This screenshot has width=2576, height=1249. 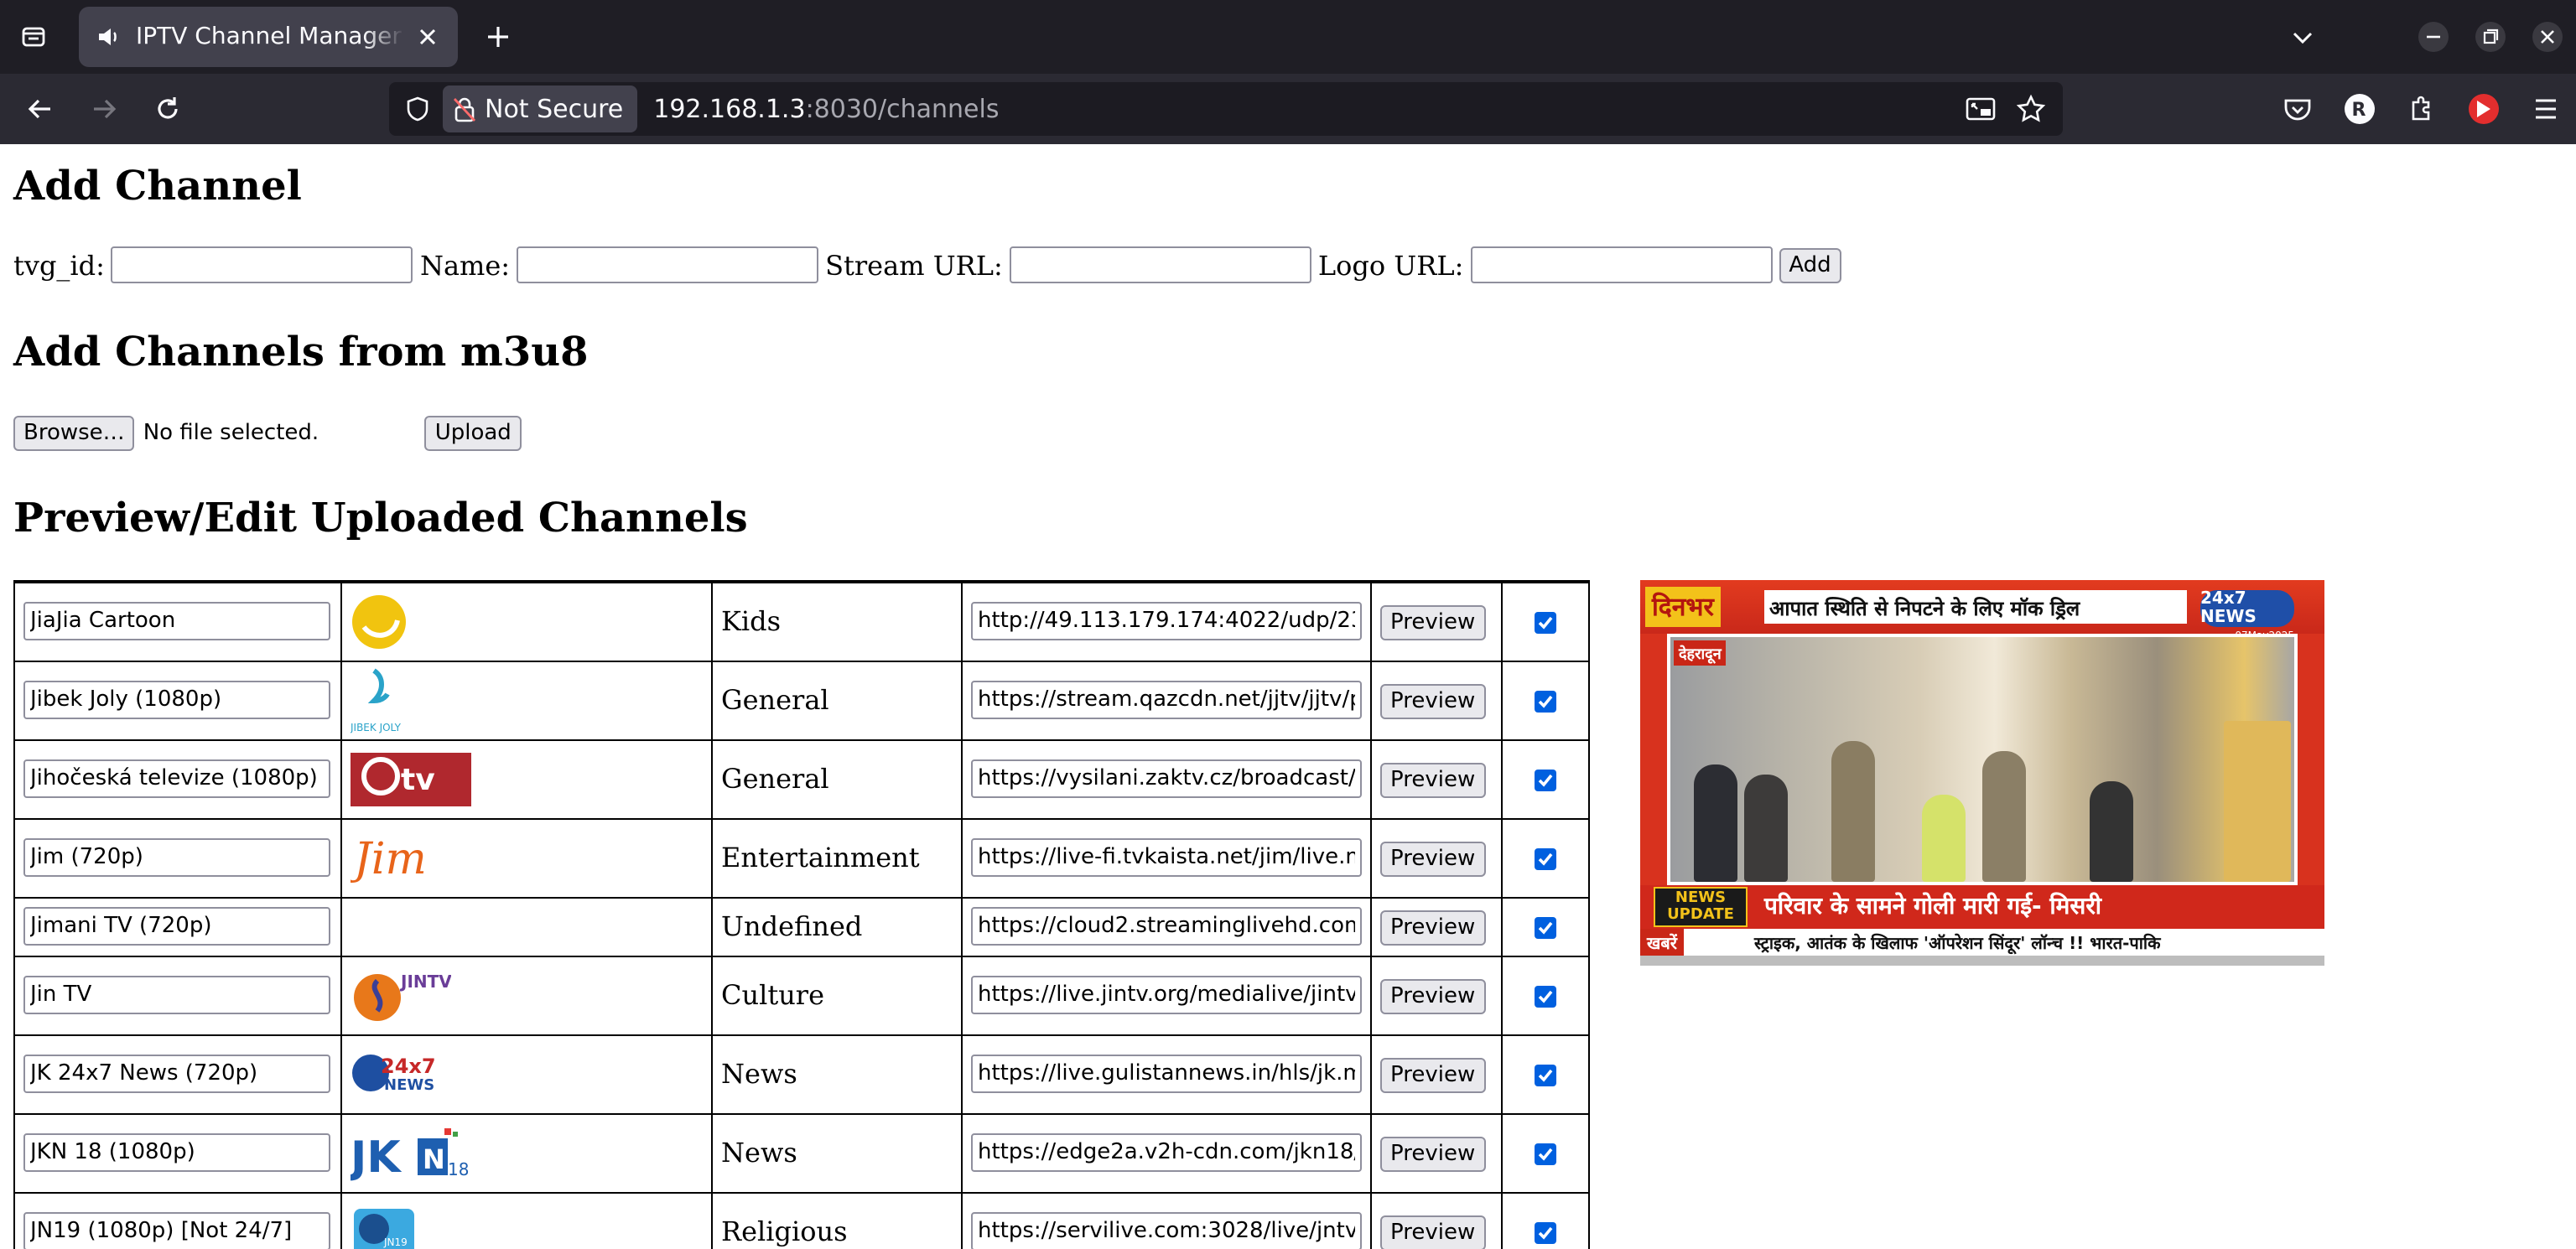 I want to click on speaker-icon, so click(x=109, y=36).